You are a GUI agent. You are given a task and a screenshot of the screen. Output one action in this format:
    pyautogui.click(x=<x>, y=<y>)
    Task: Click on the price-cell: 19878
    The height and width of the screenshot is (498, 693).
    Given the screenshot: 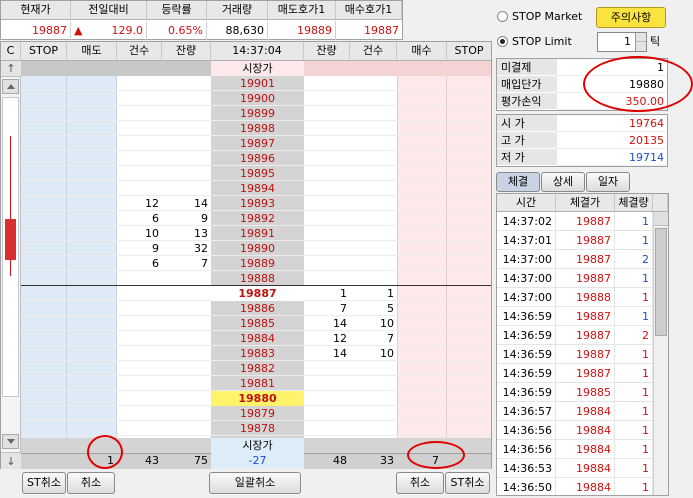 What is the action you would take?
    pyautogui.click(x=257, y=428)
    